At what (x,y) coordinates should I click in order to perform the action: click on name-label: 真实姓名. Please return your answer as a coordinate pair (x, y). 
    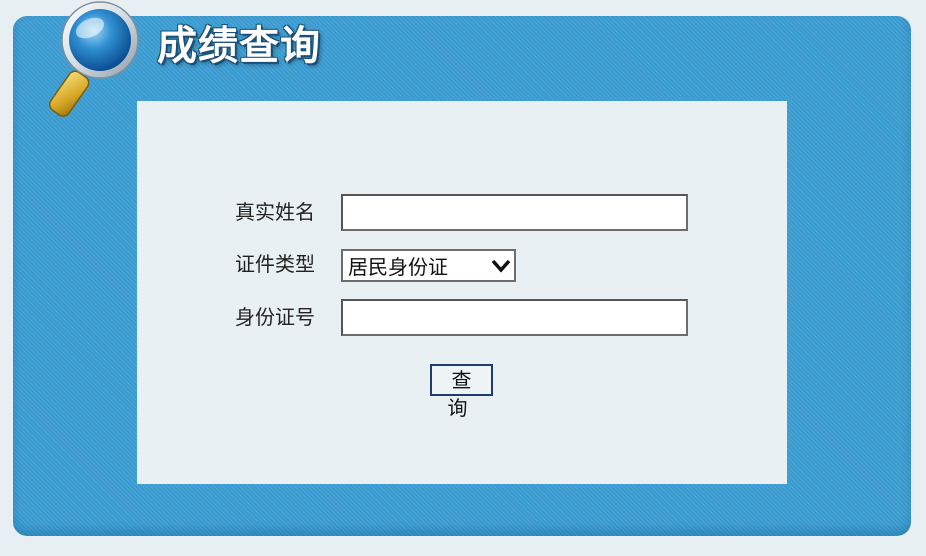
    Looking at the image, I should click on (275, 212).